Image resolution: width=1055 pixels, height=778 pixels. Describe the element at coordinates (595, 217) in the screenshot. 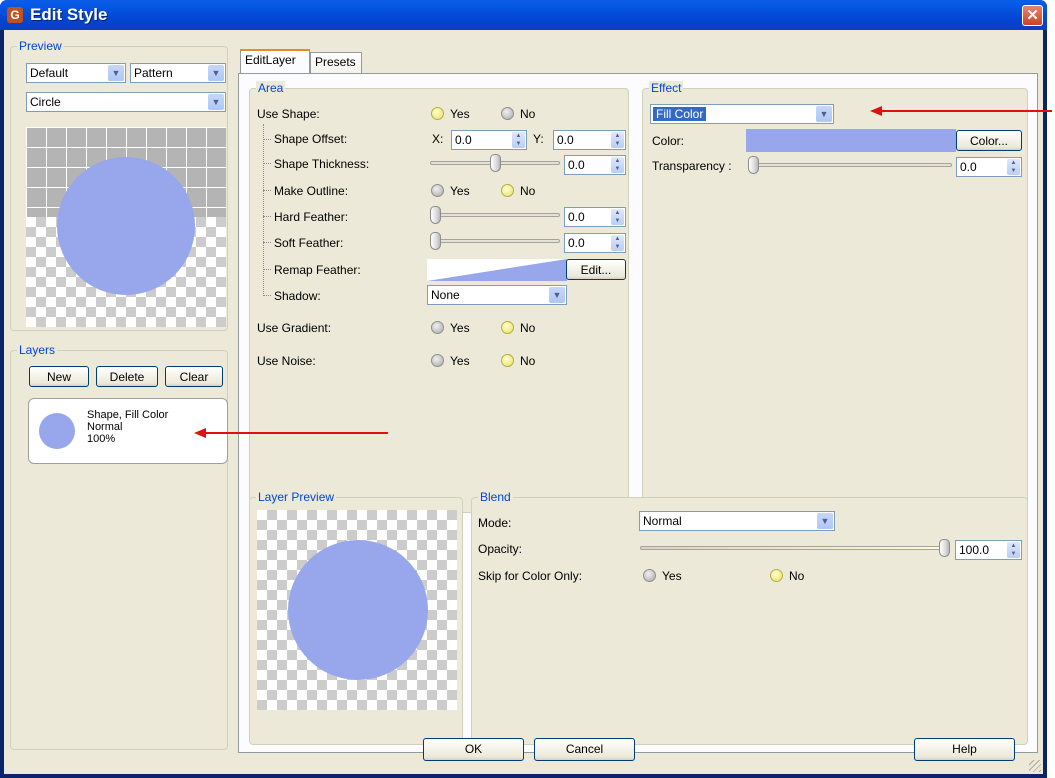

I see `hard-feather-input: 0.0 ▲ ▼` at that location.